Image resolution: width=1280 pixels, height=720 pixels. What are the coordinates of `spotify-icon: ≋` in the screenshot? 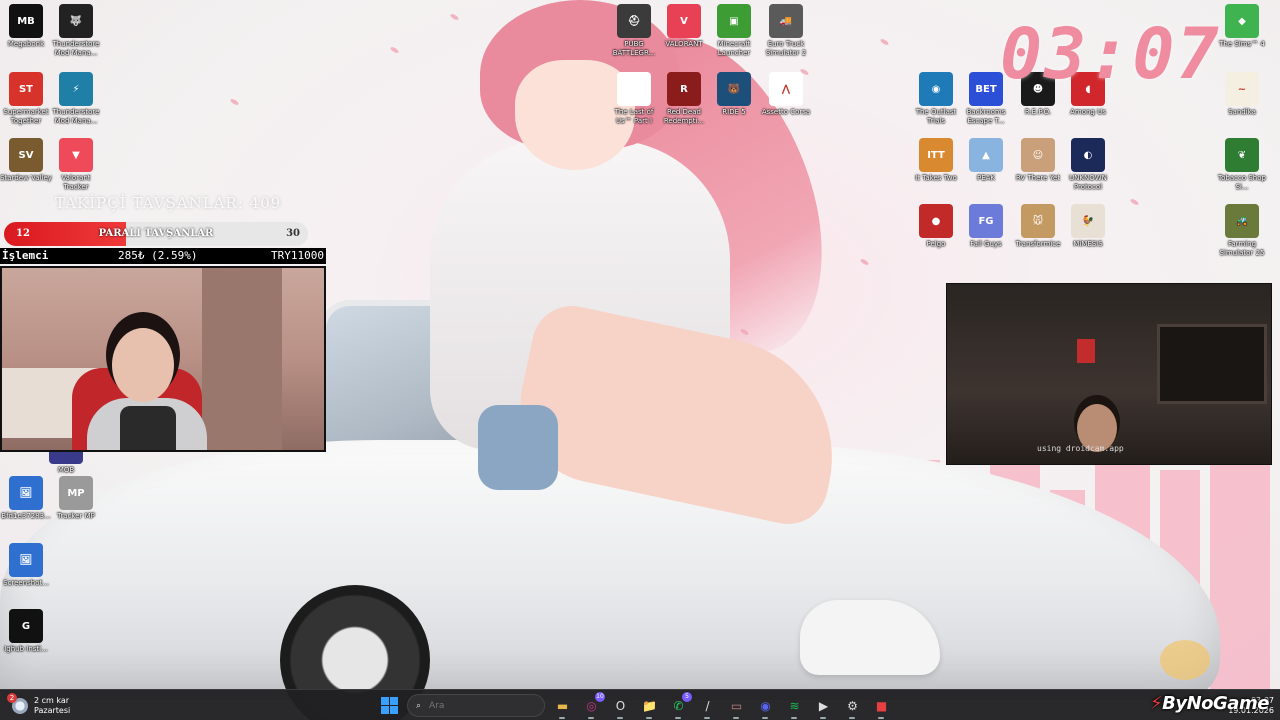 It's located at (794, 705).